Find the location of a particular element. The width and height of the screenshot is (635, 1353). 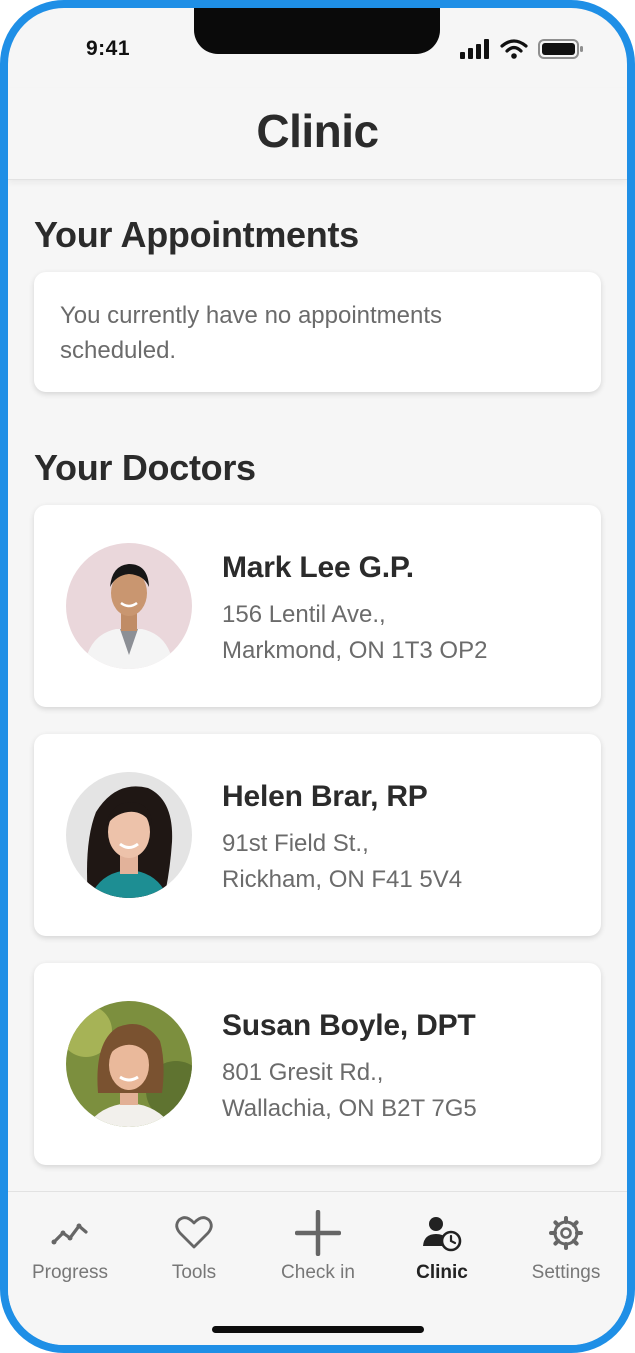

doctors-section-title: Your Doctors is located at coordinates (145, 467).